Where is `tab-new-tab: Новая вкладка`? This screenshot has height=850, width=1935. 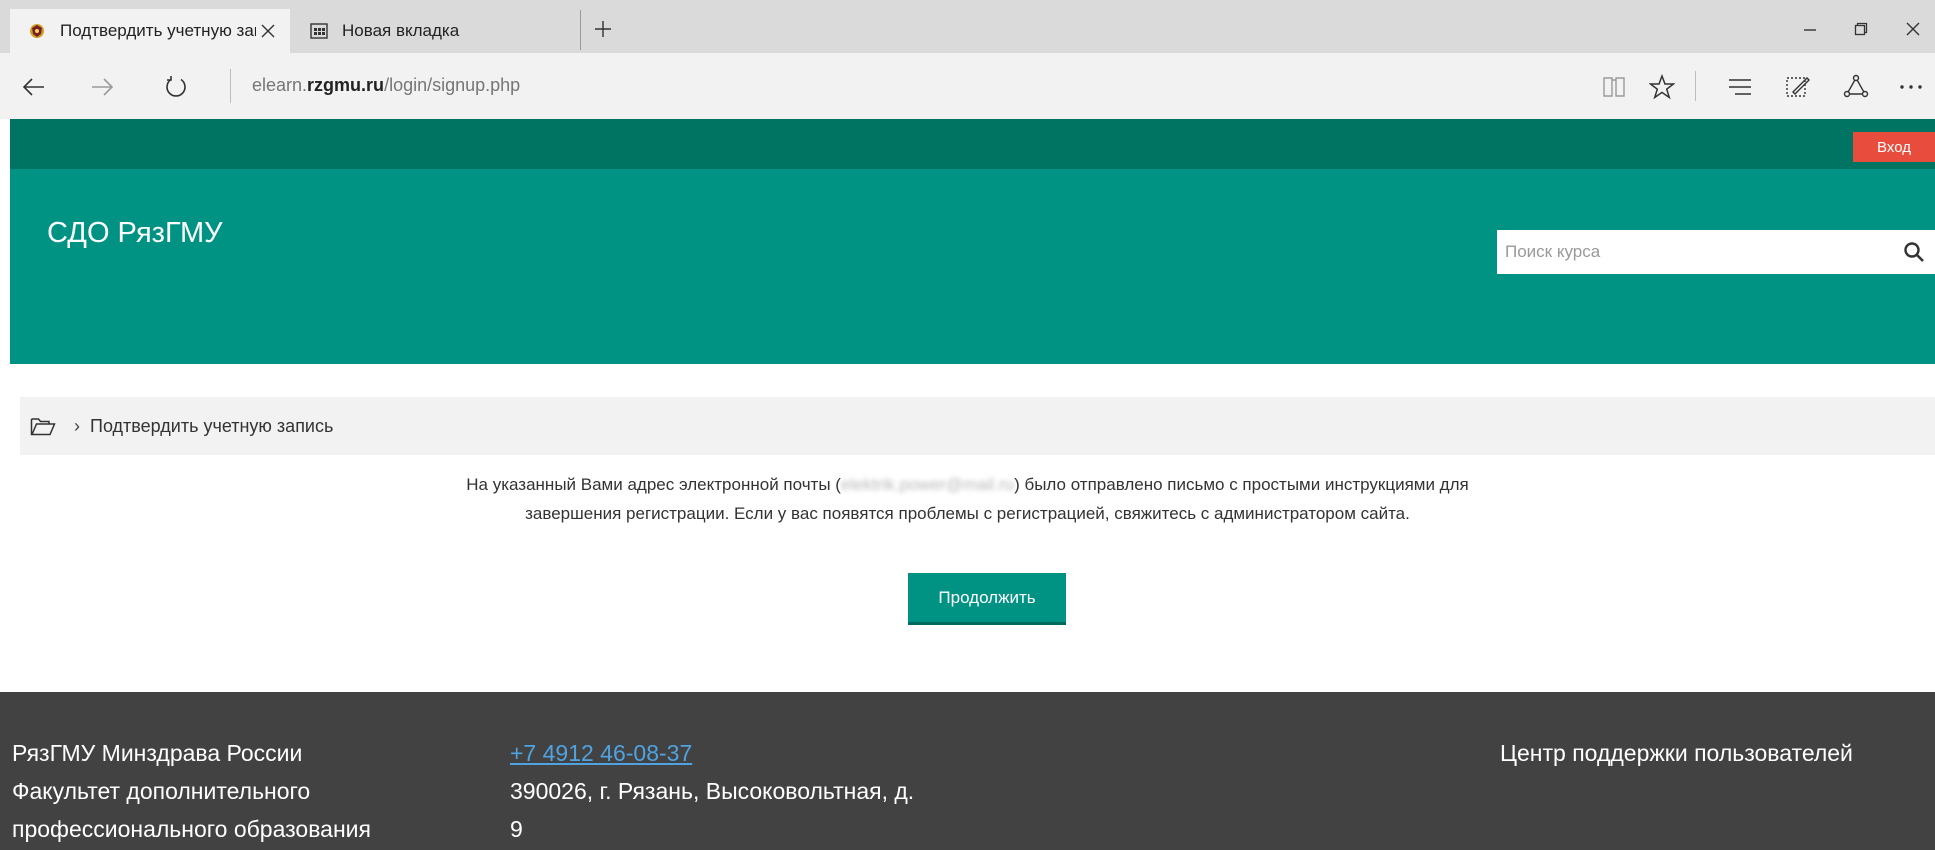 tab-new-tab: Новая вкладка is located at coordinates (437, 31).